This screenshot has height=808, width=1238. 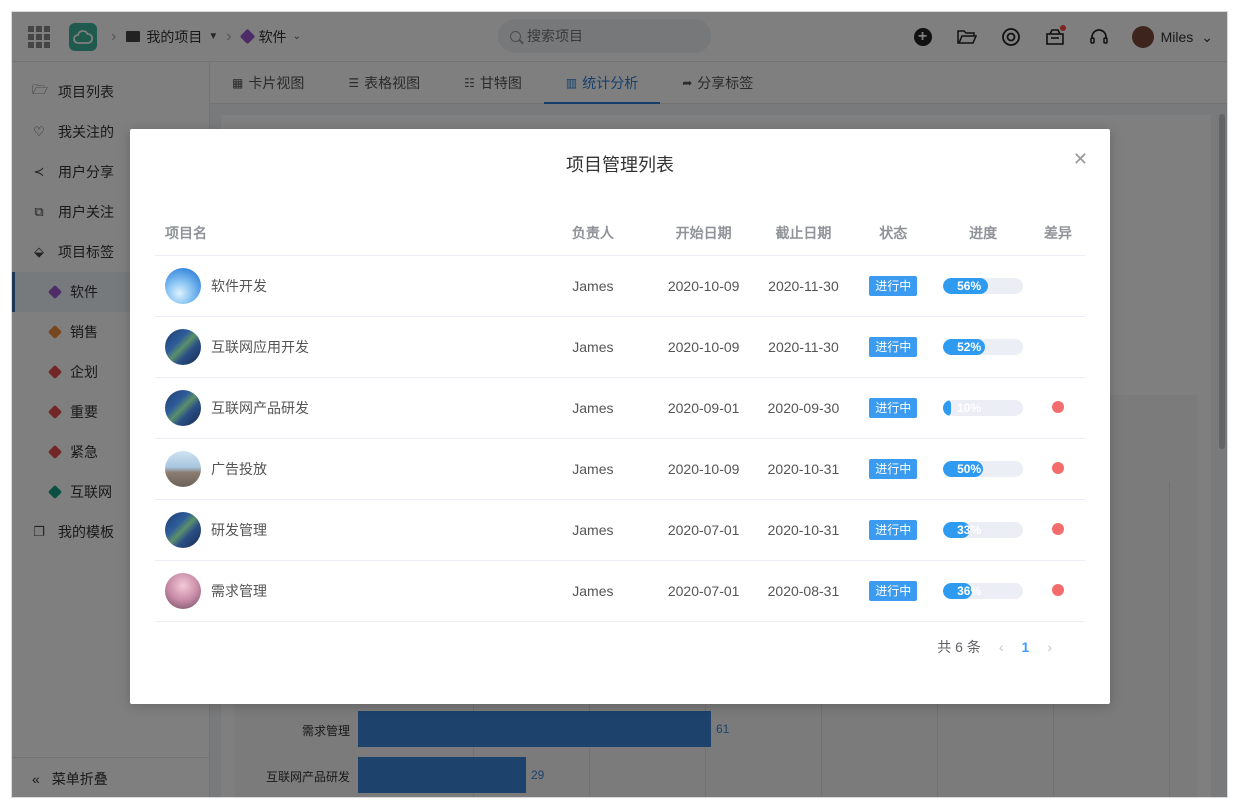 I want to click on cell-name: 互联网应用开发, so click(x=345, y=347).